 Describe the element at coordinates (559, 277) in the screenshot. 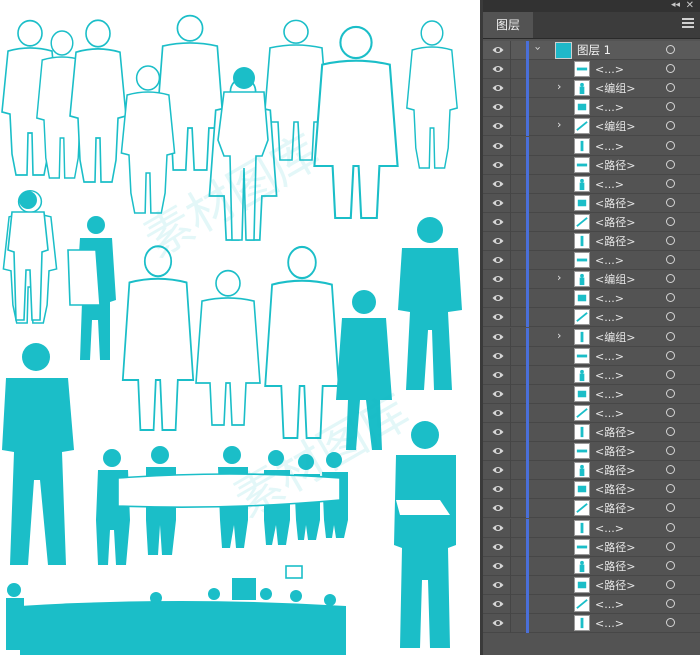

I see `chevron-right-icon: ›` at that location.